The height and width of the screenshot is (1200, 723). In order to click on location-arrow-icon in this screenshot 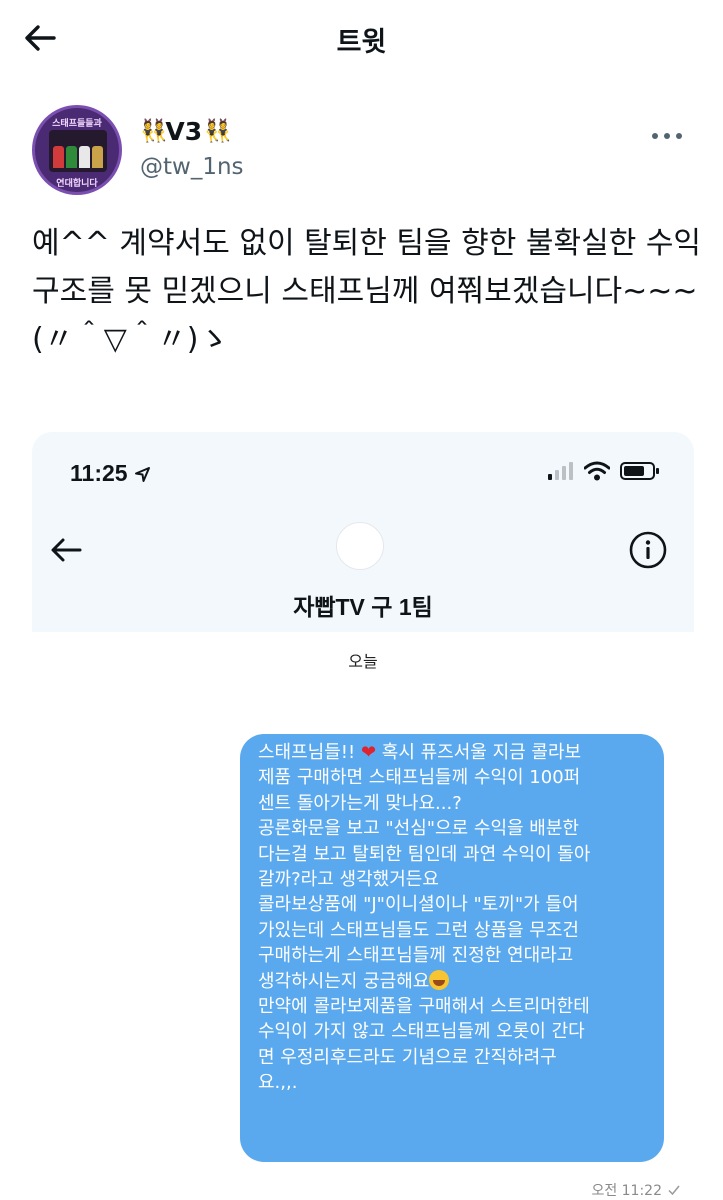, I will do `click(142, 474)`.